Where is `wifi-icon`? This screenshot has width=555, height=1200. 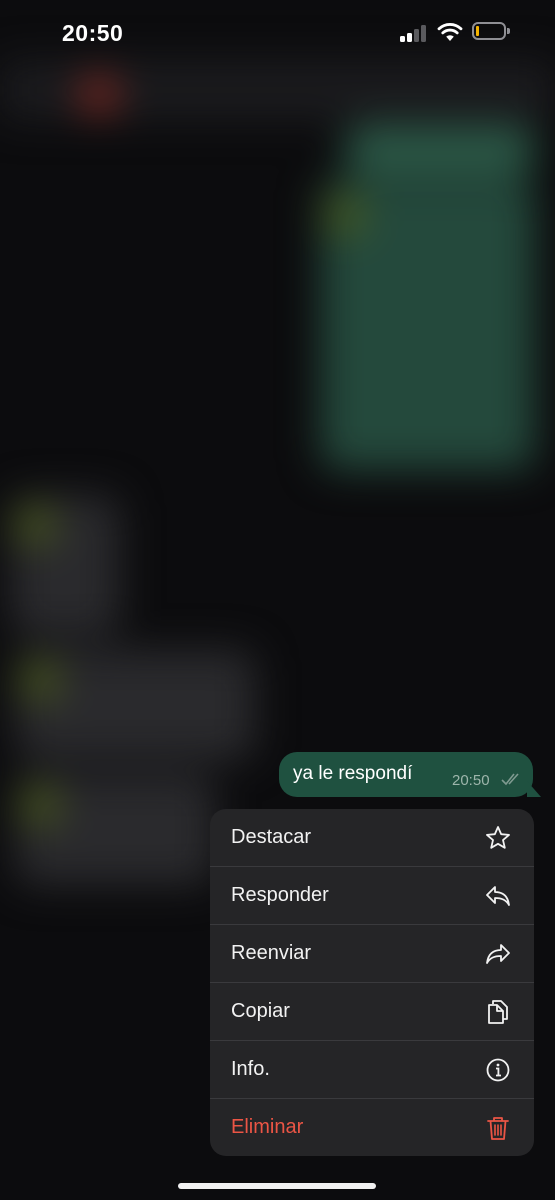
wifi-icon is located at coordinates (450, 32).